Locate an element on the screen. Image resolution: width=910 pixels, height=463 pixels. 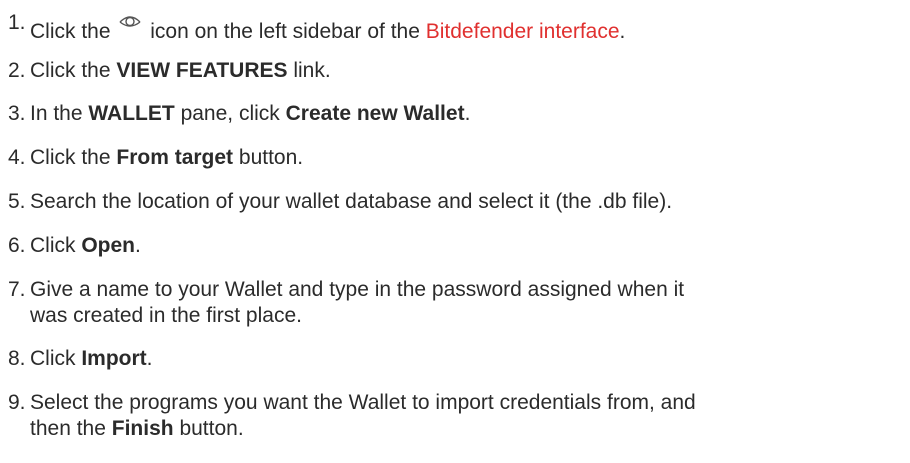
step-number: 5. is located at coordinates (17, 201).